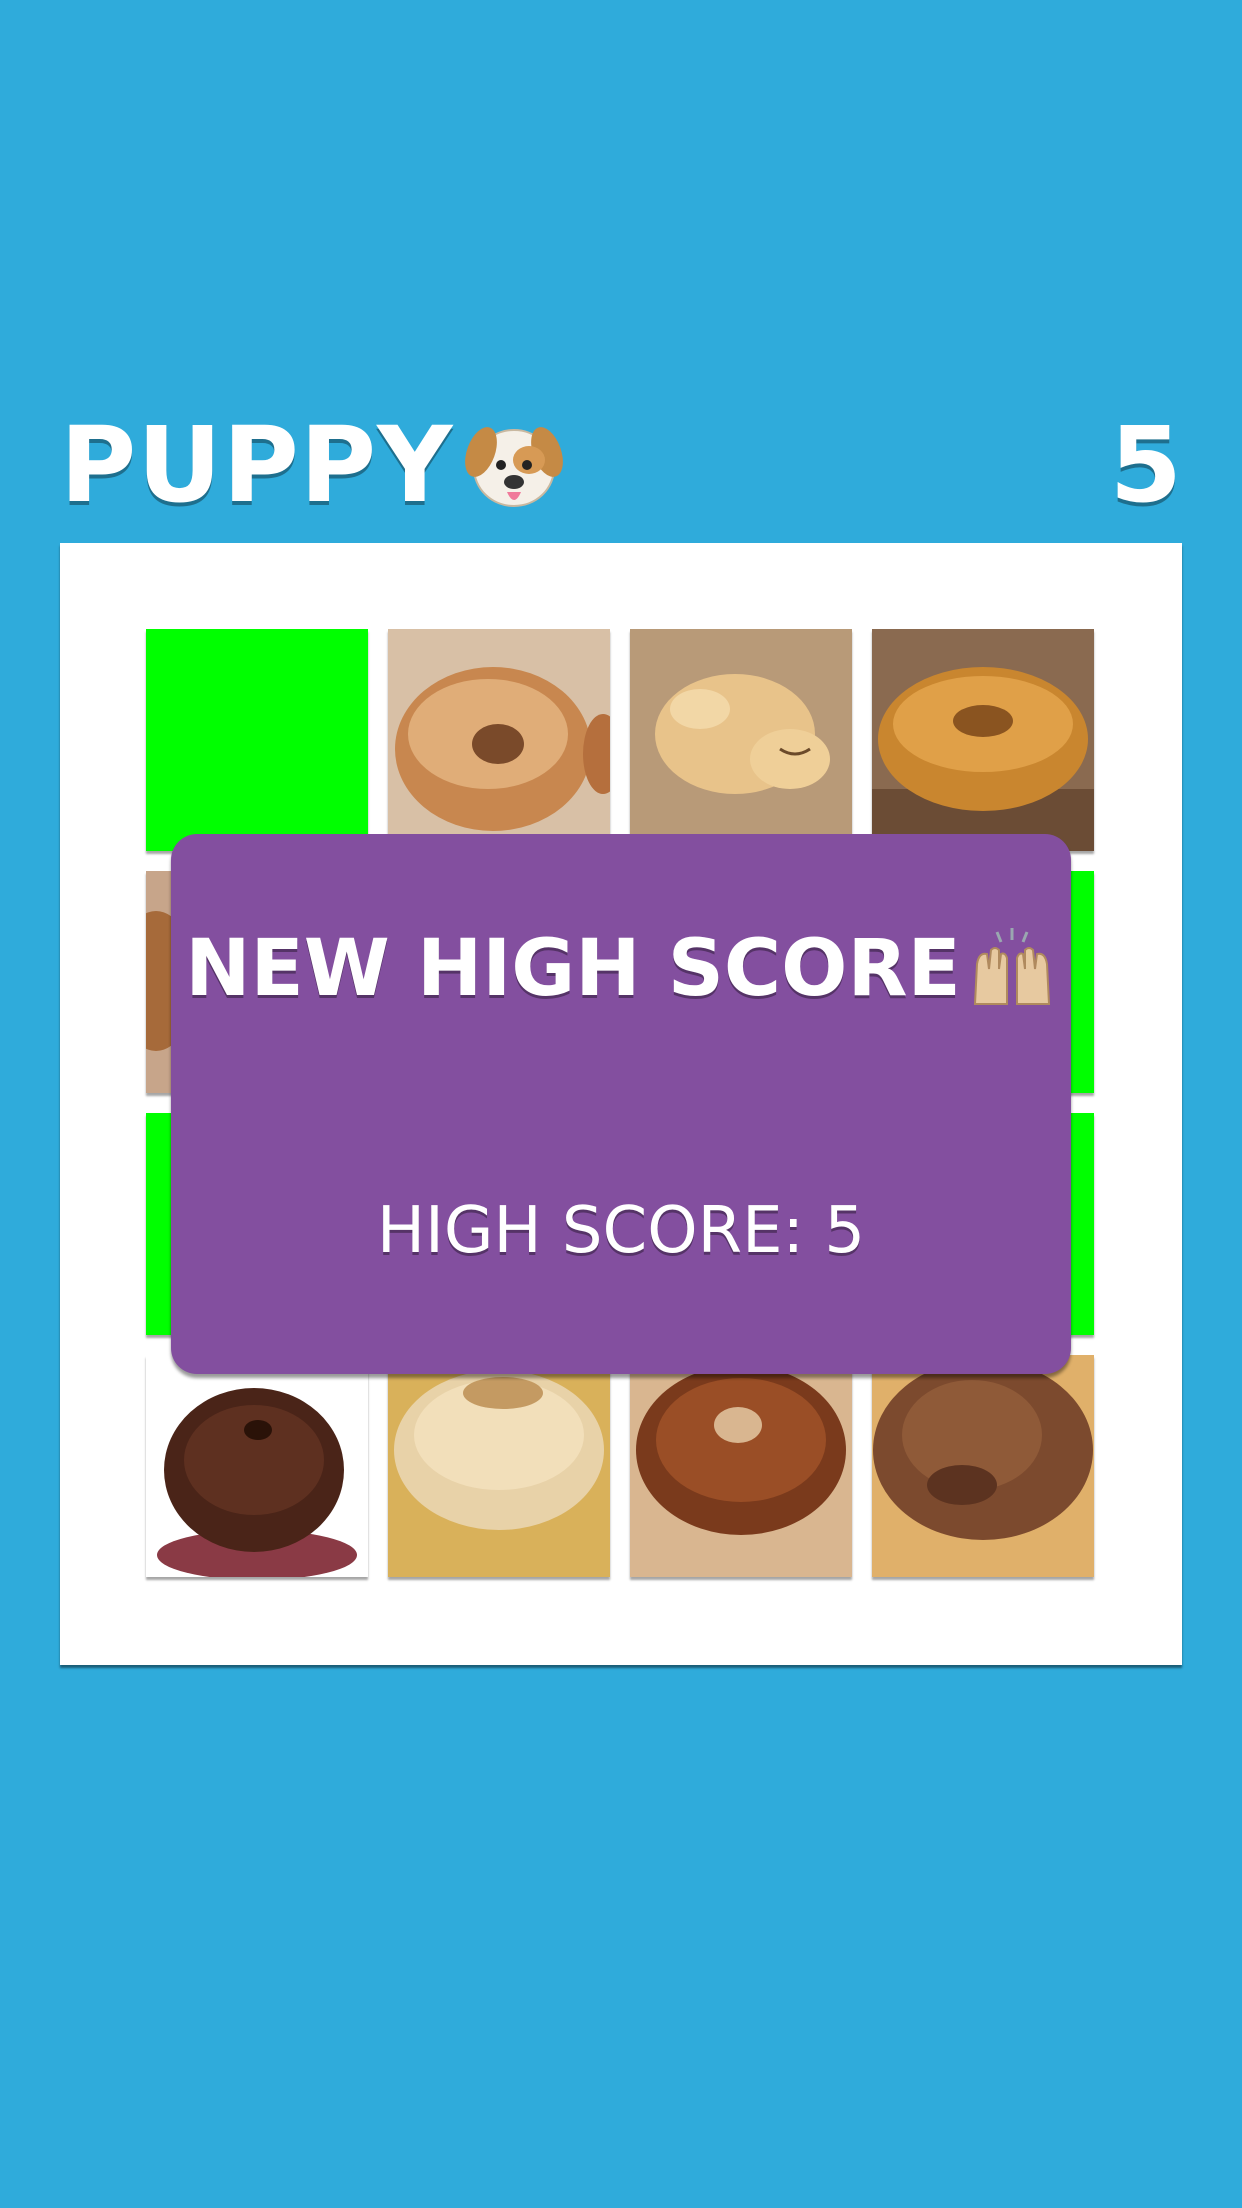 The width and height of the screenshot is (1242, 2208). Describe the element at coordinates (573, 969) in the screenshot. I see `new-high-score-text: NEW HIGH SCORE` at that location.